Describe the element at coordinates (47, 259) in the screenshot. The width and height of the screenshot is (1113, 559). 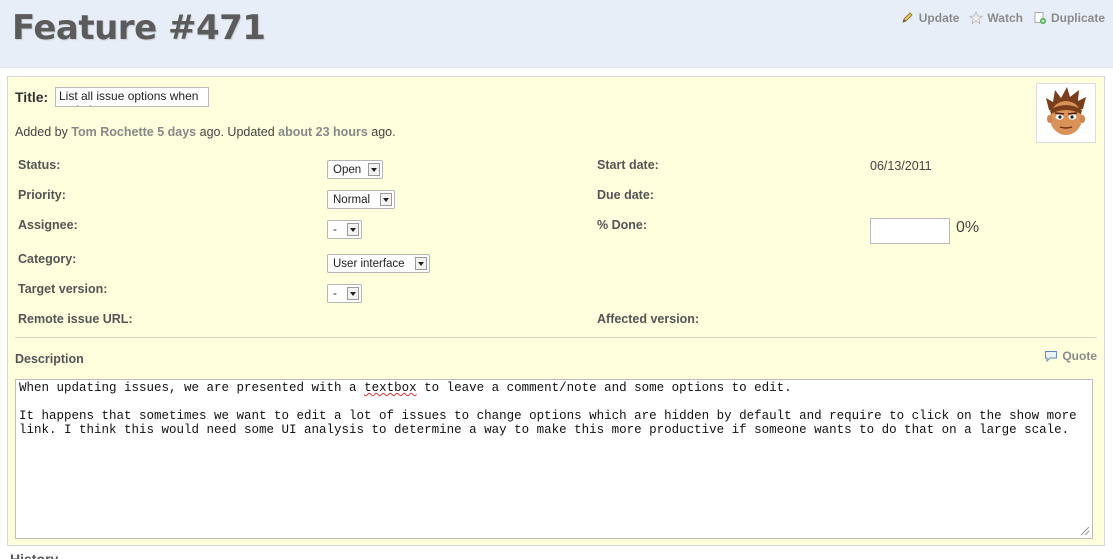
I see `category-label: Category:` at that location.